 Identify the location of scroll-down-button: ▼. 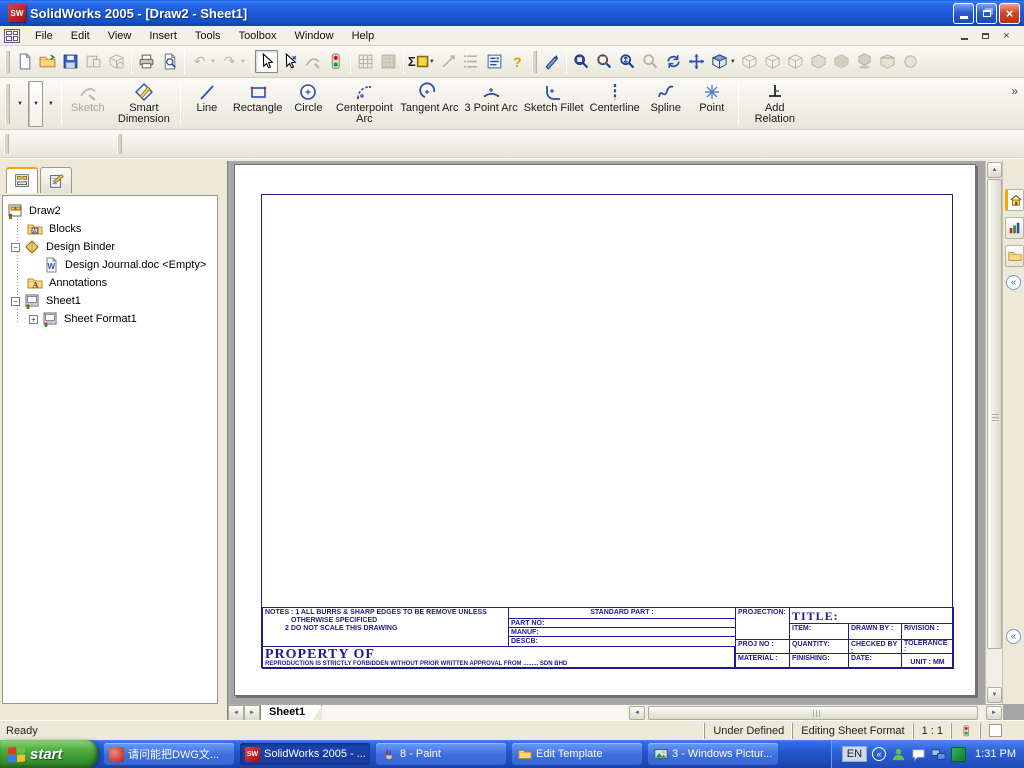
(994, 695).